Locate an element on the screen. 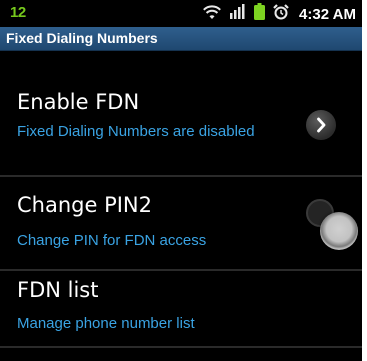 This screenshot has width=367, height=361. status-bar: 12 4:32 AM is located at coordinates (181, 13).